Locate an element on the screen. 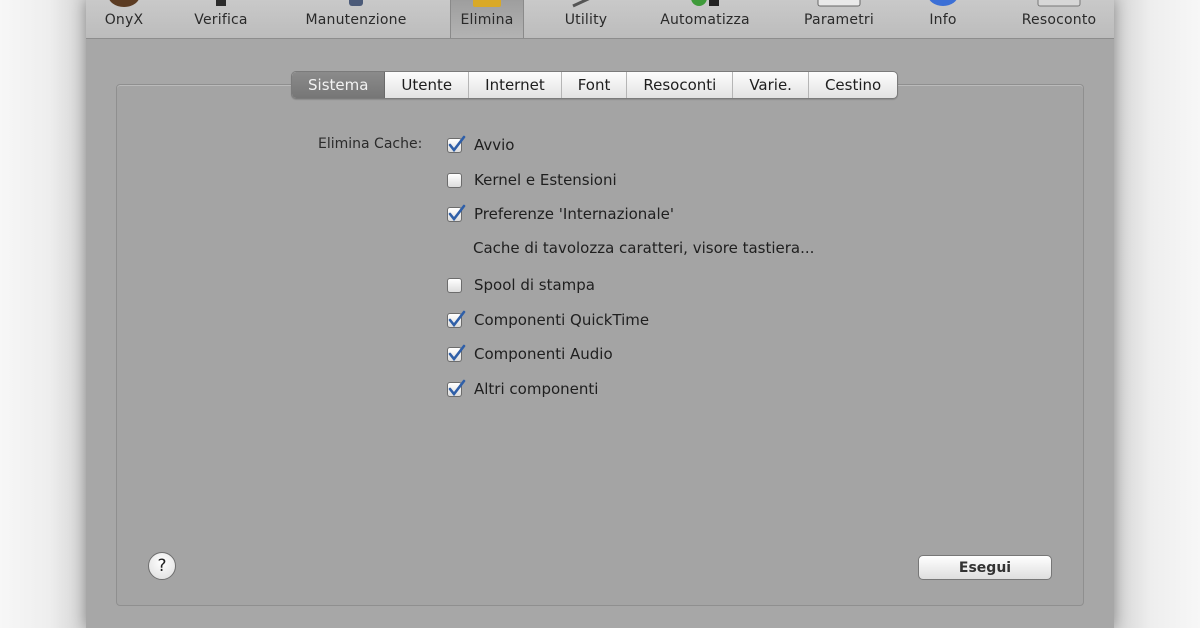  tab-varie: Varie. is located at coordinates (771, 85).